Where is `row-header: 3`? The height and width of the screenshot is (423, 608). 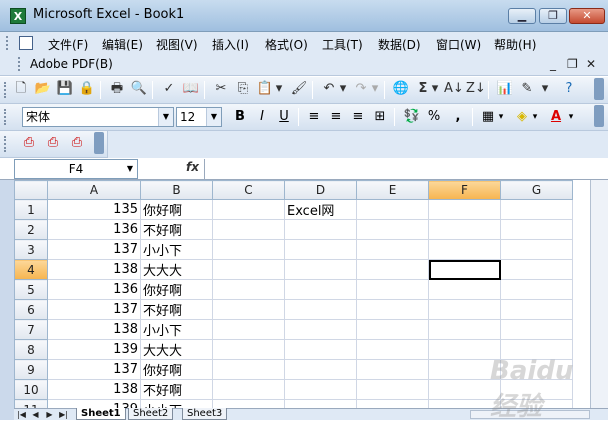 row-header: 3 is located at coordinates (31, 249).